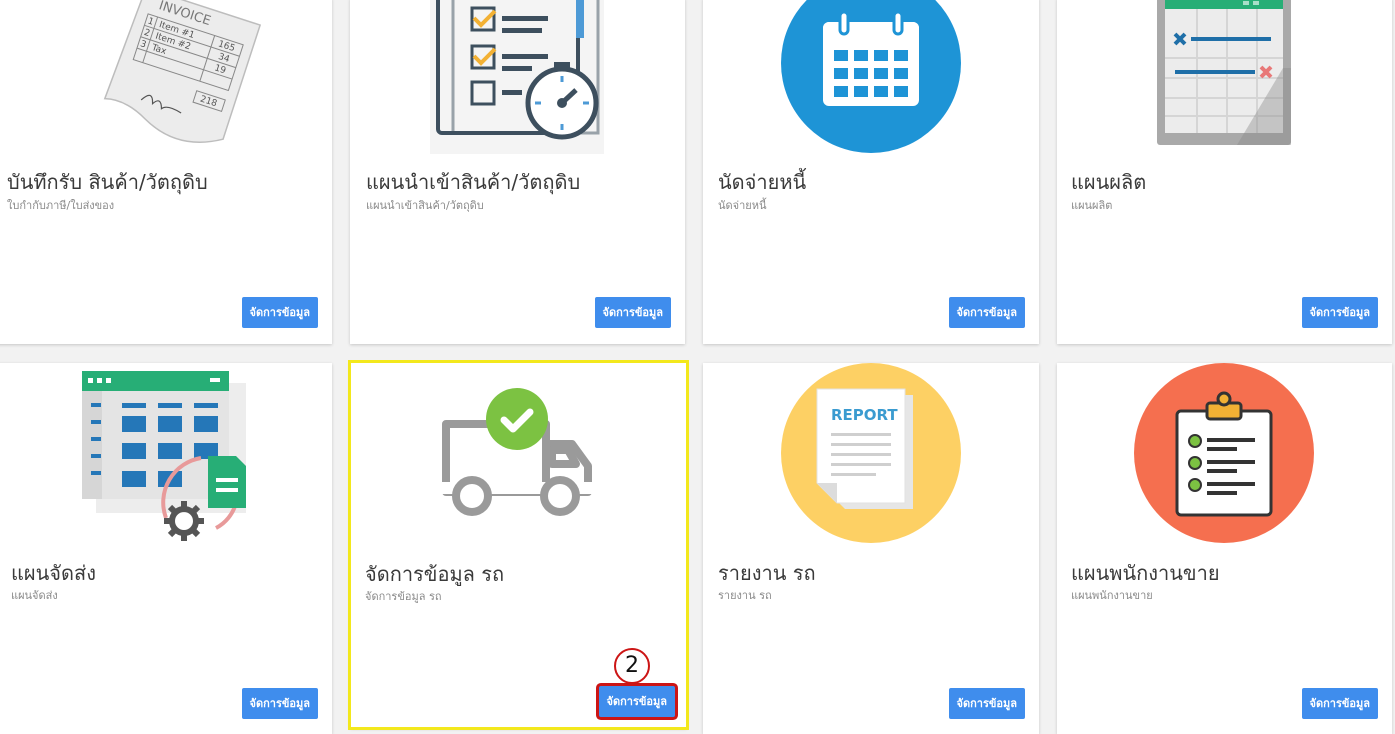 Image resolution: width=1395 pixels, height=734 pixels. I want to click on card-title: รายงาน รถ, so click(767, 573).